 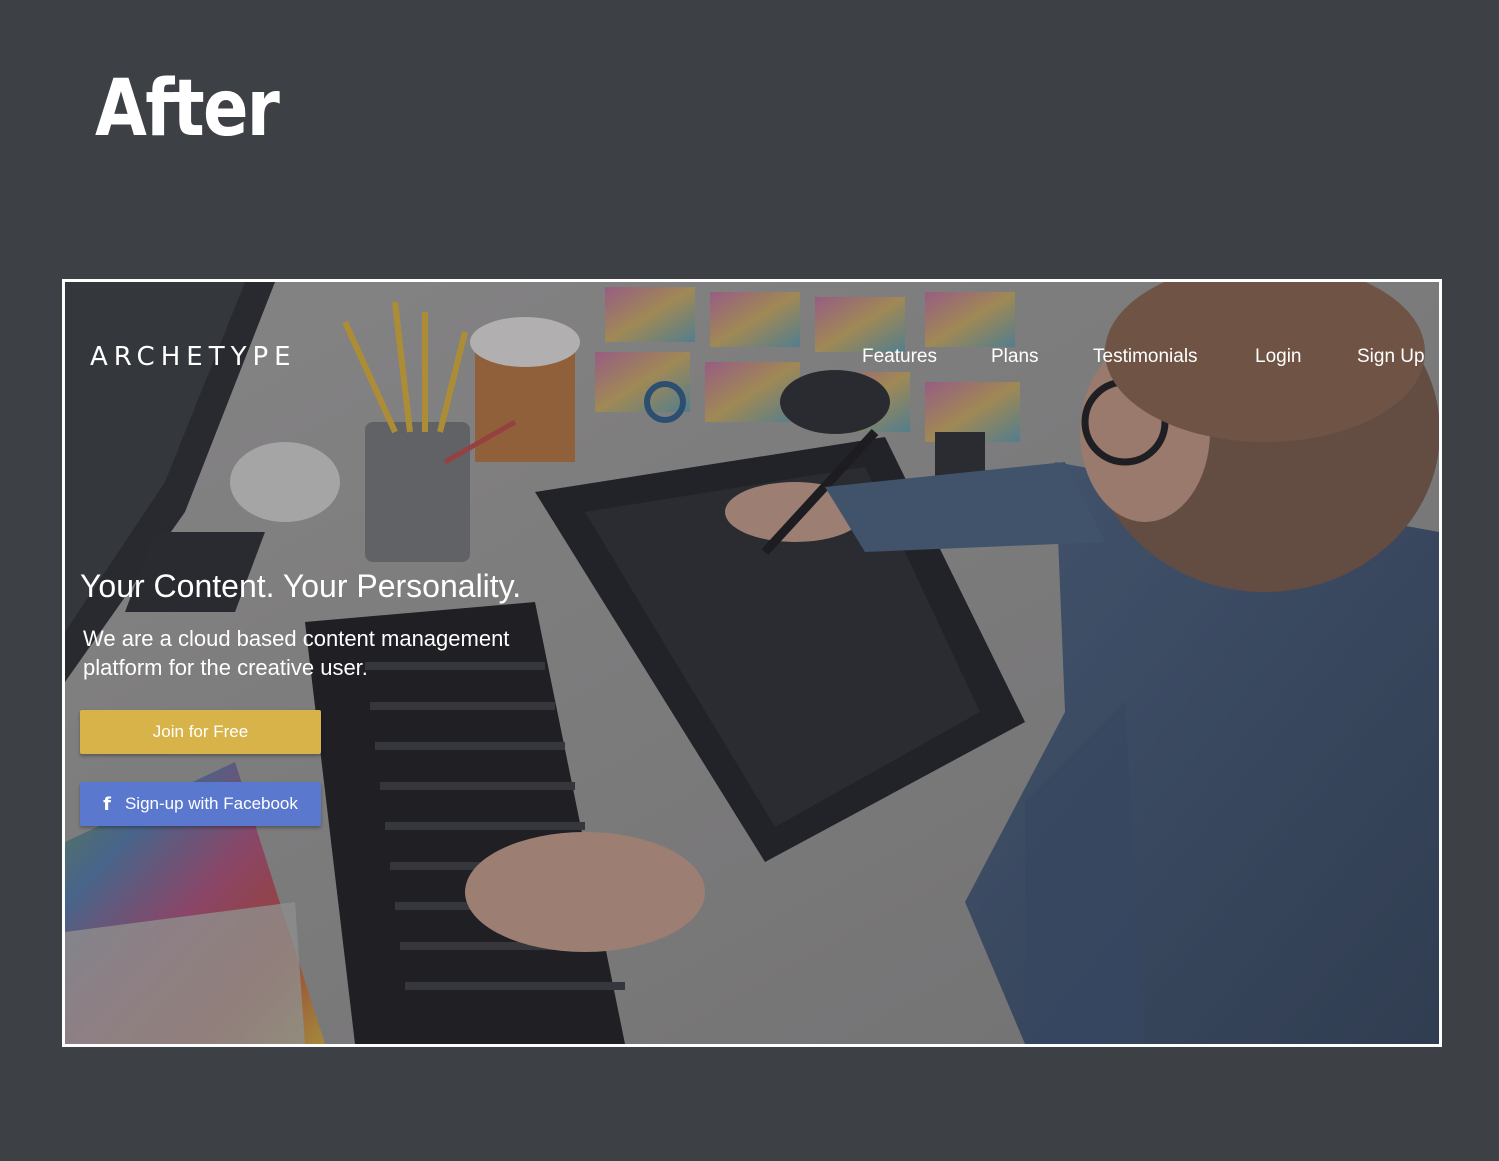 I want to click on nav-sign-up: Sign Up, so click(x=1391, y=357).